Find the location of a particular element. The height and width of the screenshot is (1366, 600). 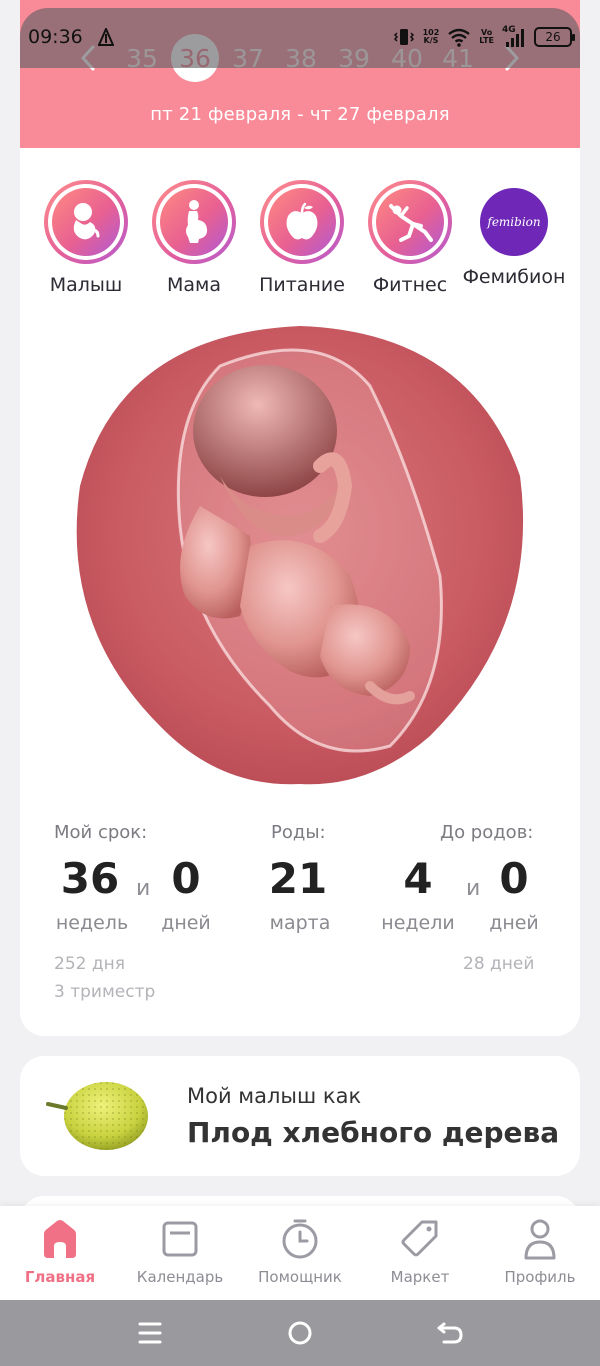

until-days-unit: дней is located at coordinates (514, 923).